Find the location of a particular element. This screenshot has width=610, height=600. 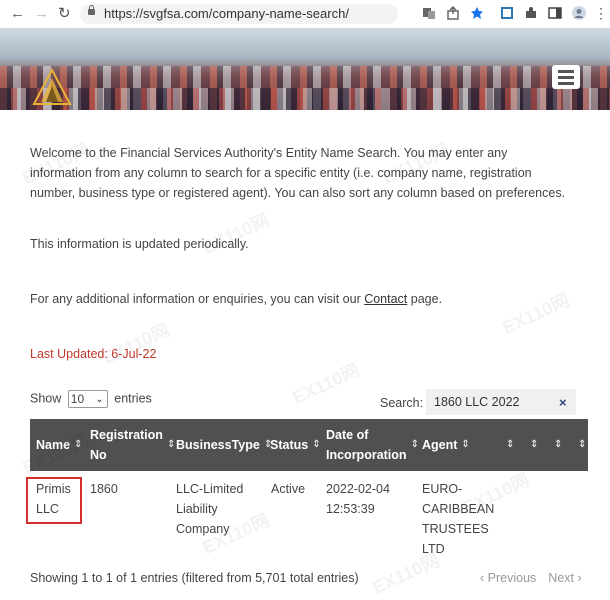

column-header-businesstype: BusinessType ⇕ is located at coordinates (224, 445).